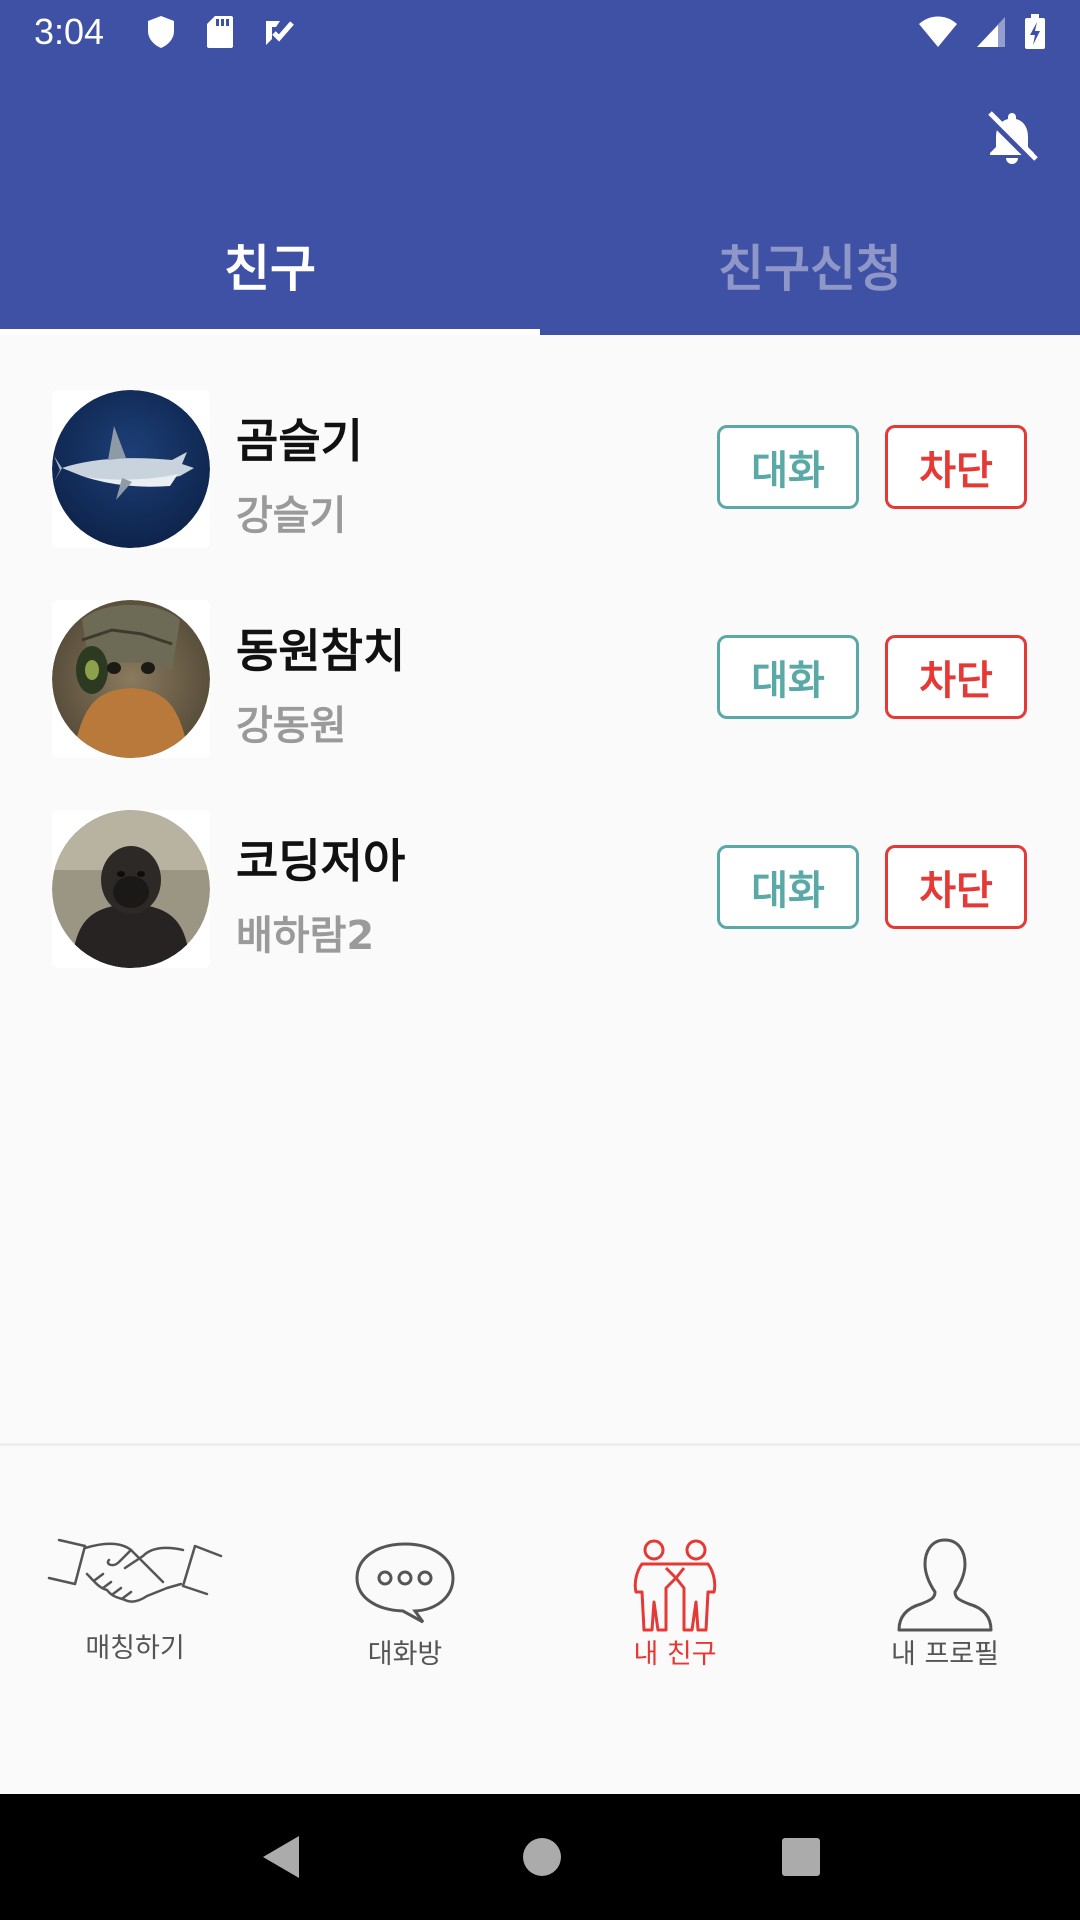 The width and height of the screenshot is (1080, 1920). Describe the element at coordinates (281, 1857) in the screenshot. I see `back-icon` at that location.